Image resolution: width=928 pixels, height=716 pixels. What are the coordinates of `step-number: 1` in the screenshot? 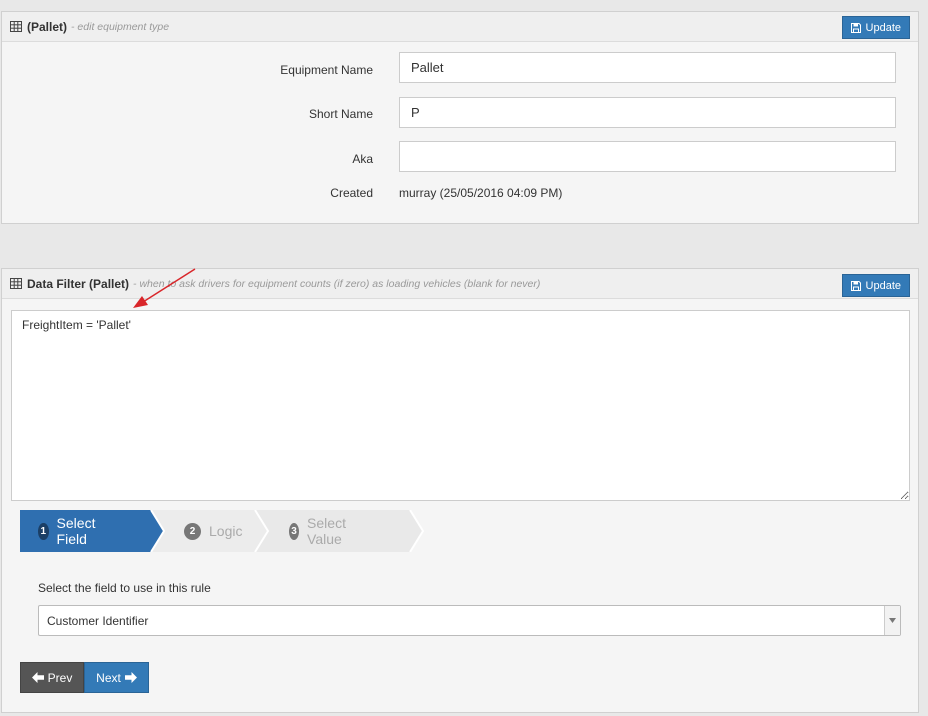 It's located at (43, 531).